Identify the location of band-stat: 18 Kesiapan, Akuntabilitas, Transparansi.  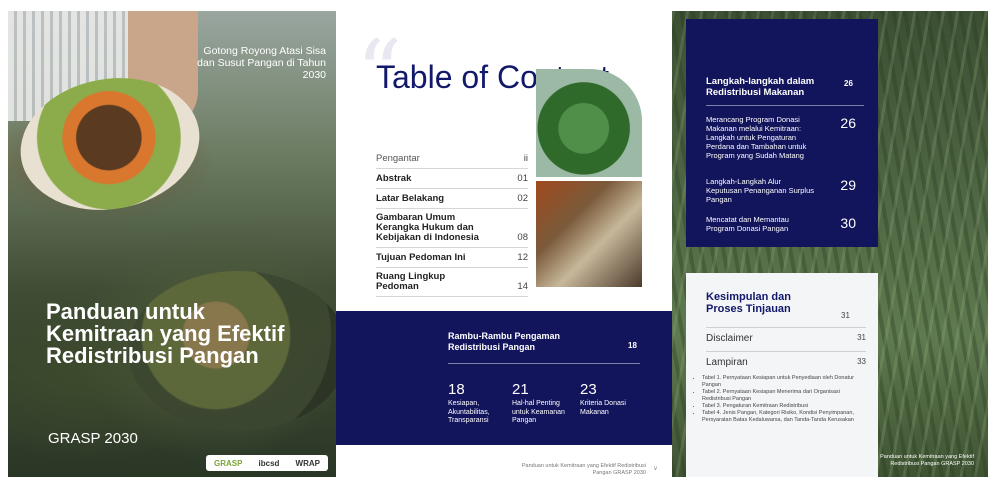
(479, 403).